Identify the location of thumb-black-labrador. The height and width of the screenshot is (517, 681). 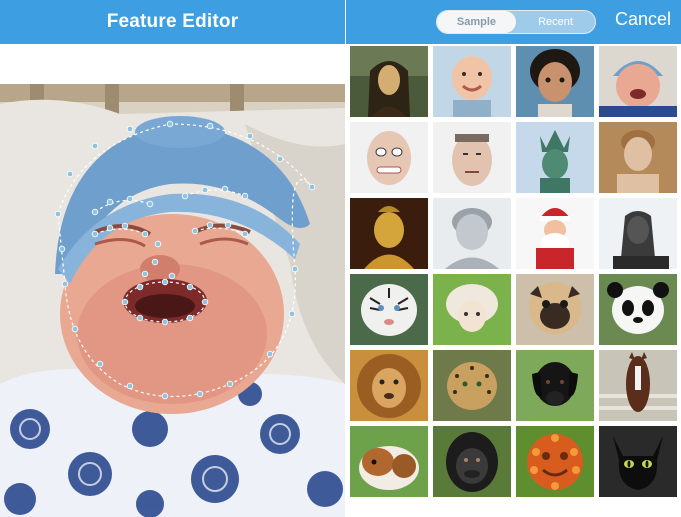
(555, 385).